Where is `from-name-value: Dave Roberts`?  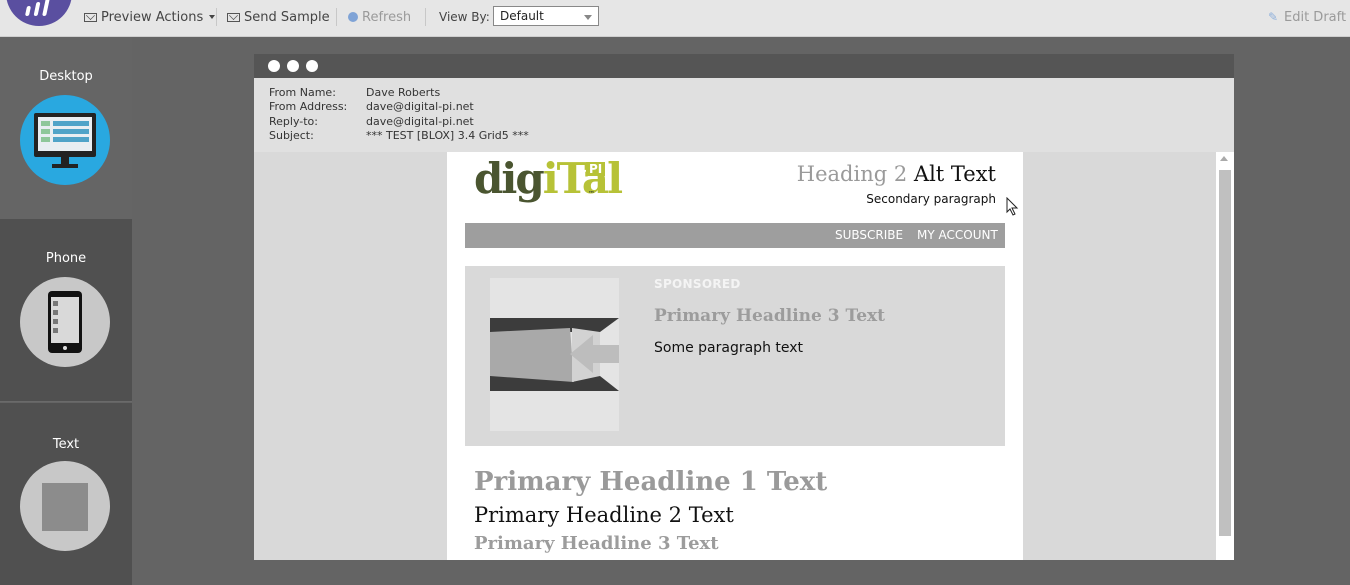 from-name-value: Dave Roberts is located at coordinates (403, 92).